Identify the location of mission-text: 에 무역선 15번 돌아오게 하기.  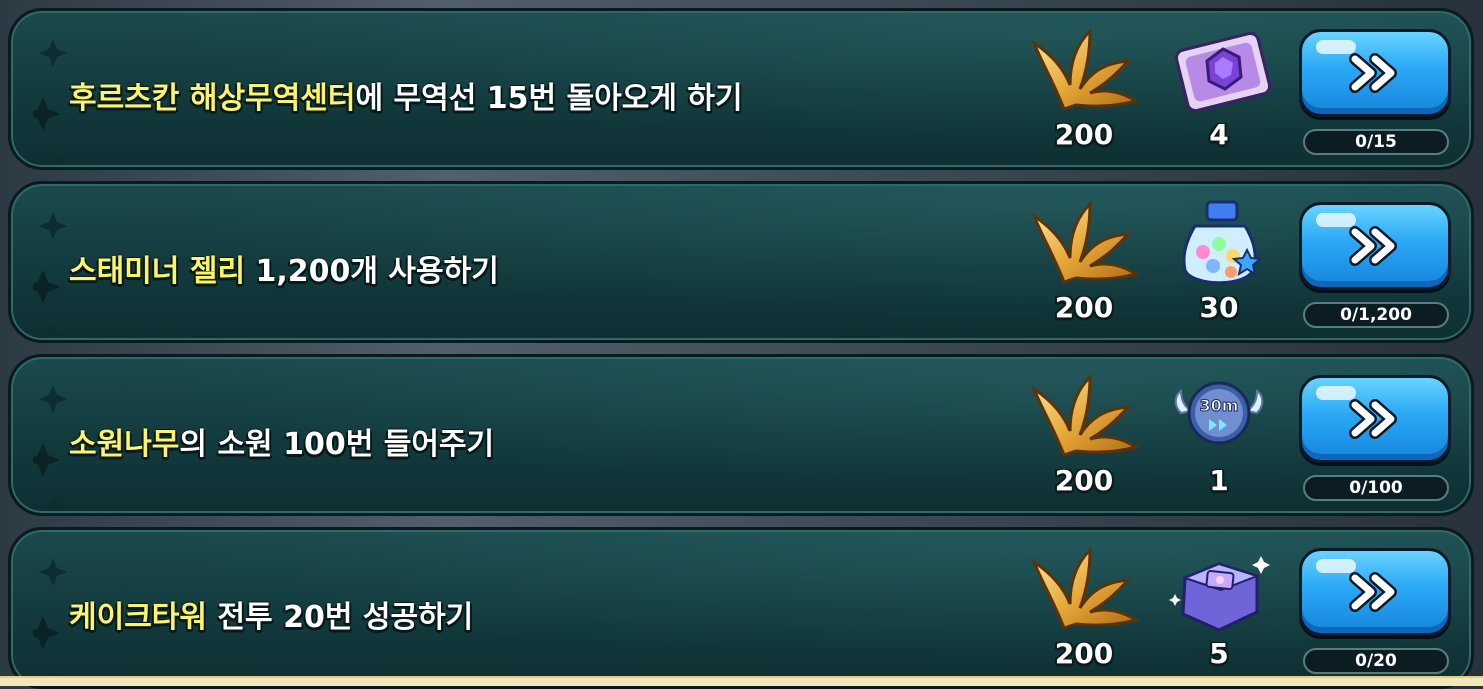
(549, 98).